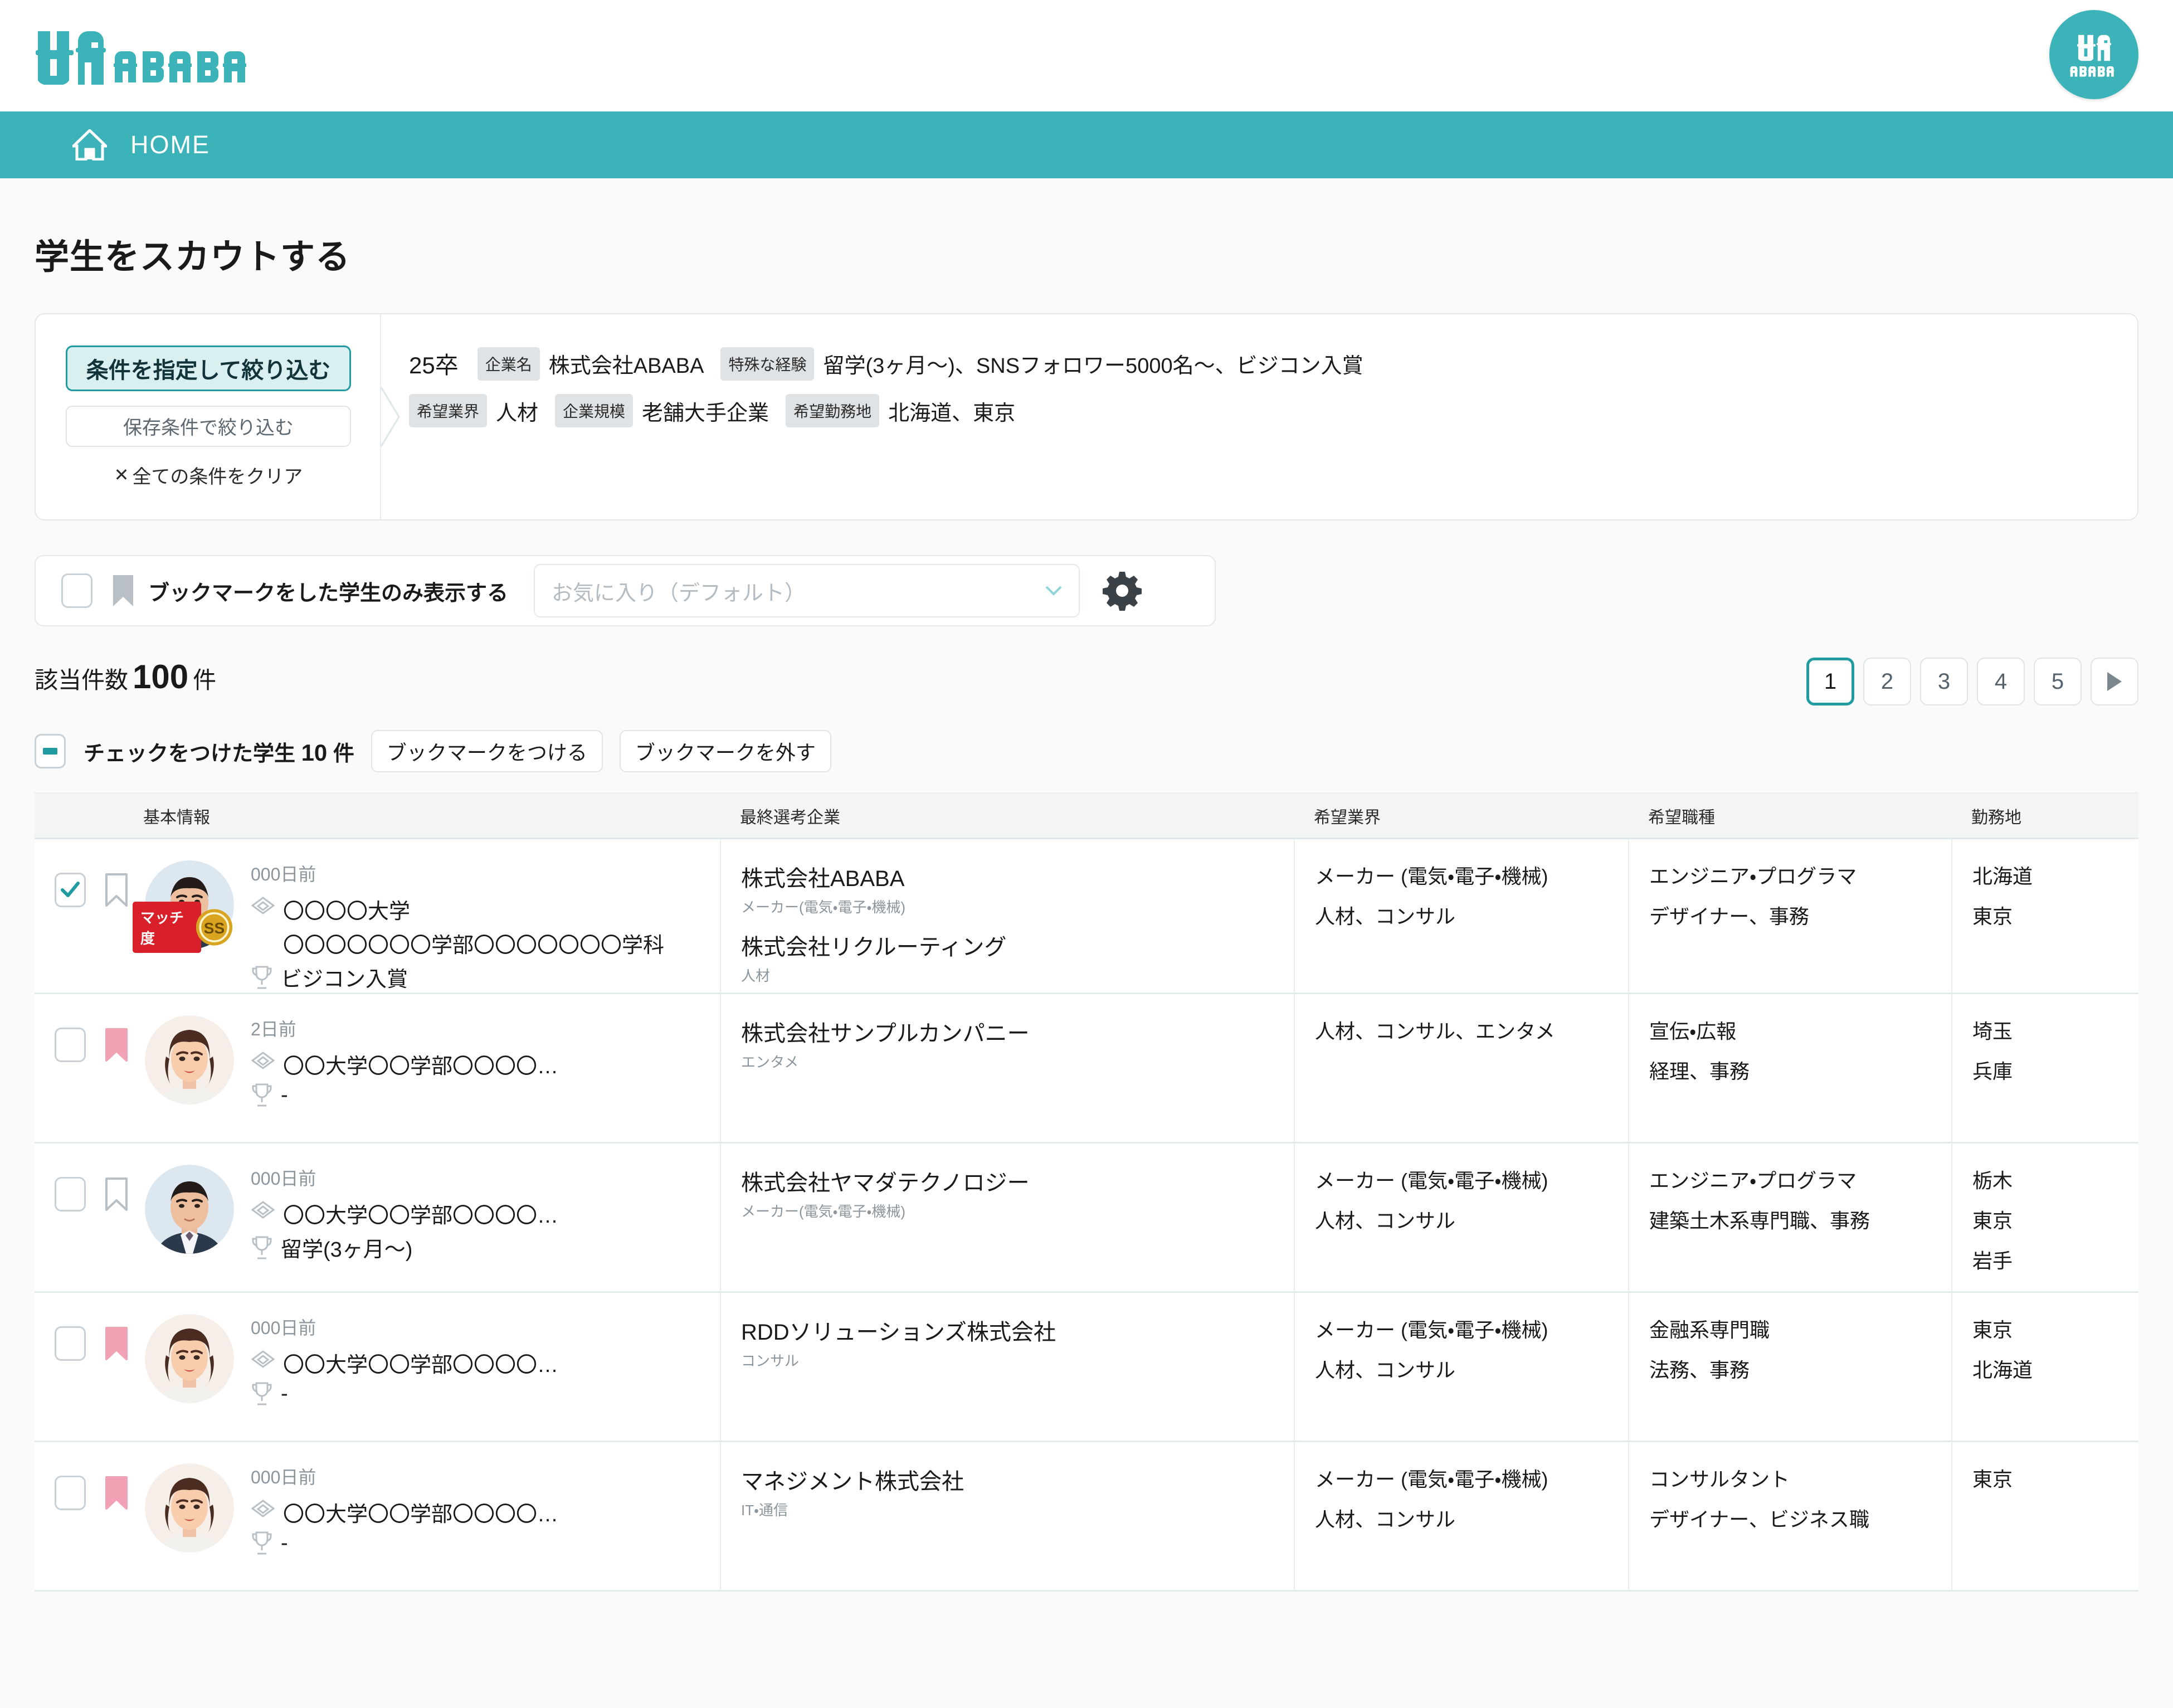 This screenshot has width=2173, height=1708. What do you see at coordinates (1007, 1068) in the screenshot?
I see `cell-final-companies: 株式会社サンプルカンパニー エンタメ` at bounding box center [1007, 1068].